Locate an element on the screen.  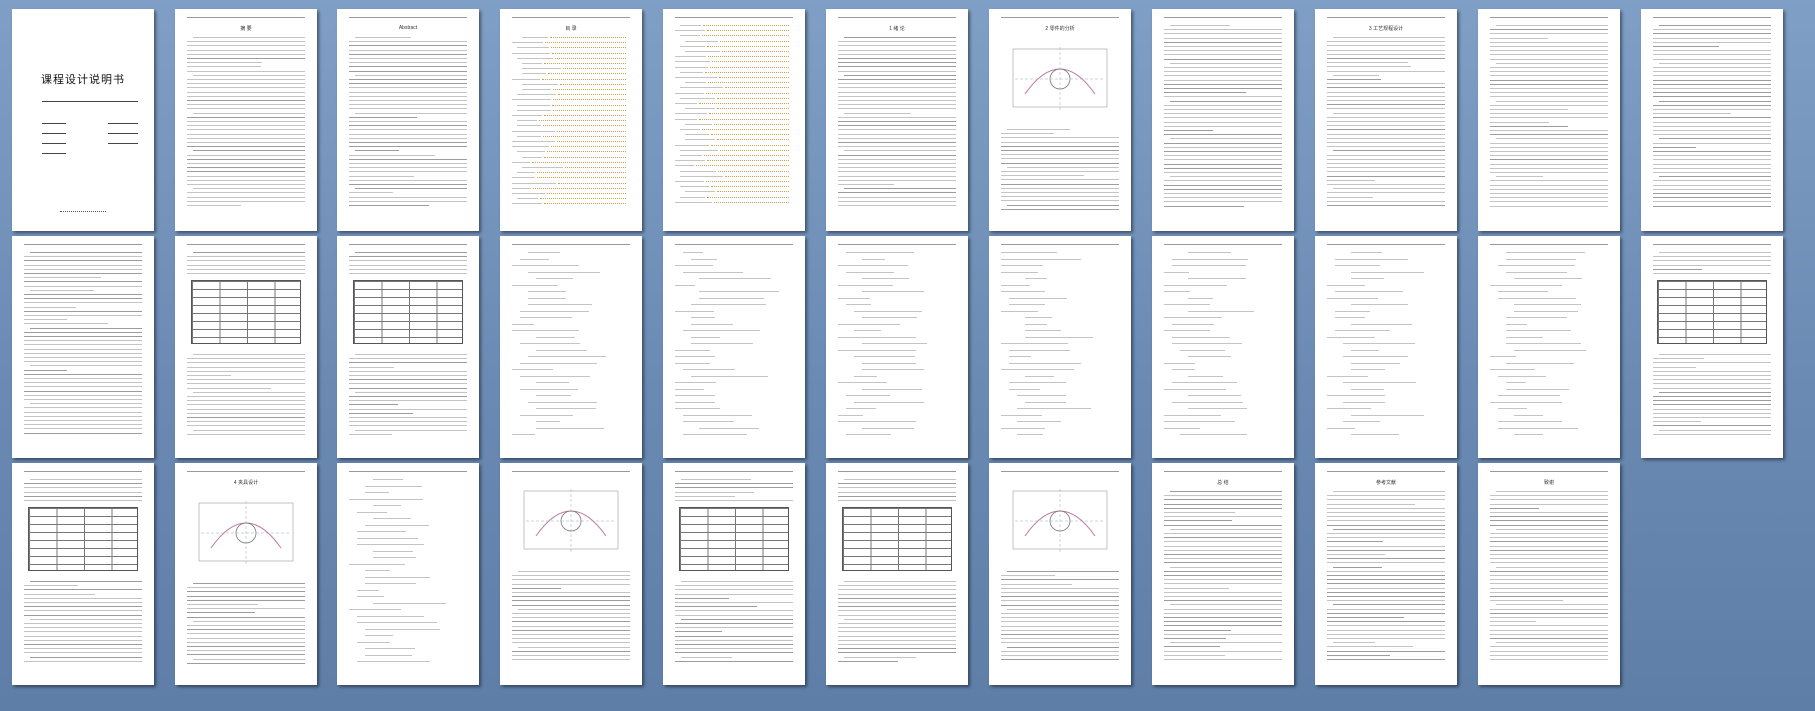
document-page: 摘 要 is located at coordinates (246, 120).